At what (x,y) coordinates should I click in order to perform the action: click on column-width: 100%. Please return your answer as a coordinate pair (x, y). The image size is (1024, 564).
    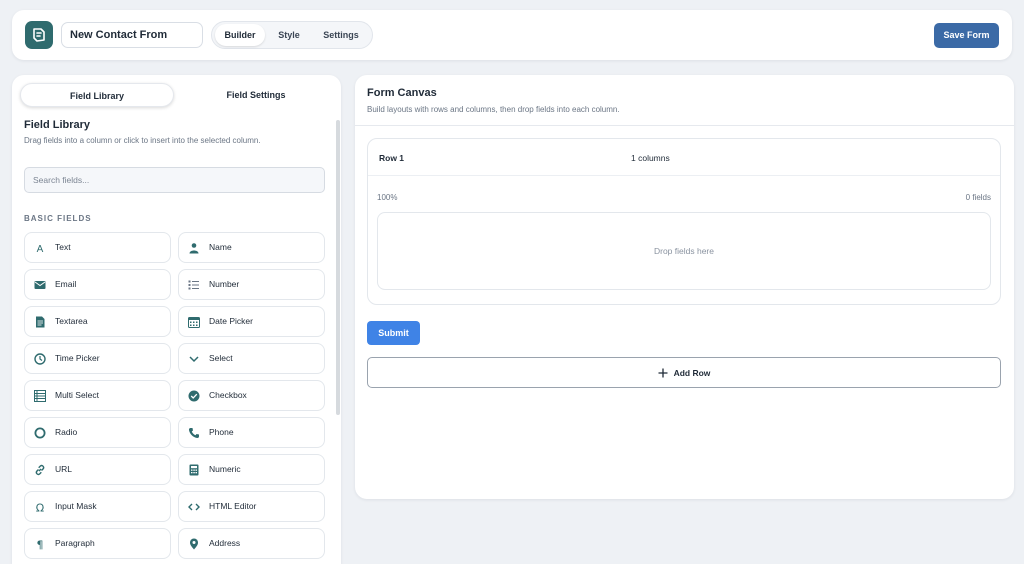
    Looking at the image, I should click on (387, 197).